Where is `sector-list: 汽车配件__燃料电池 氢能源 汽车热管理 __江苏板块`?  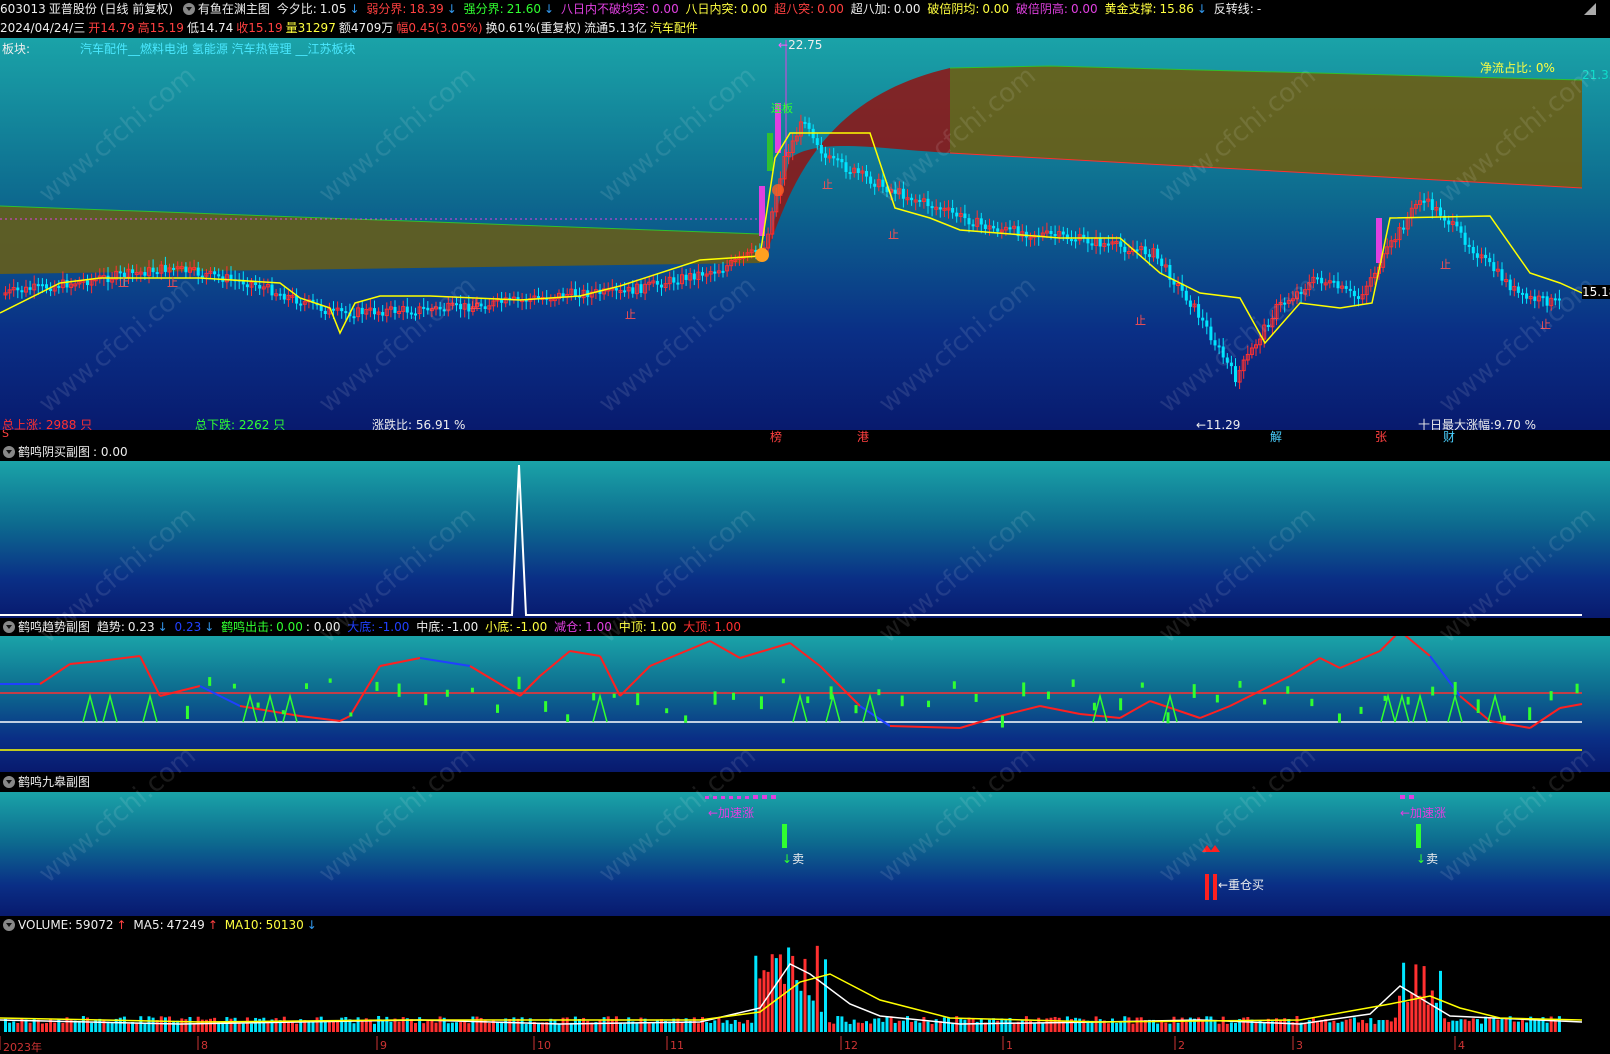 sector-list: 汽车配件__燃料电池 氢能源 汽车热管理 __江苏板块 is located at coordinates (217, 48).